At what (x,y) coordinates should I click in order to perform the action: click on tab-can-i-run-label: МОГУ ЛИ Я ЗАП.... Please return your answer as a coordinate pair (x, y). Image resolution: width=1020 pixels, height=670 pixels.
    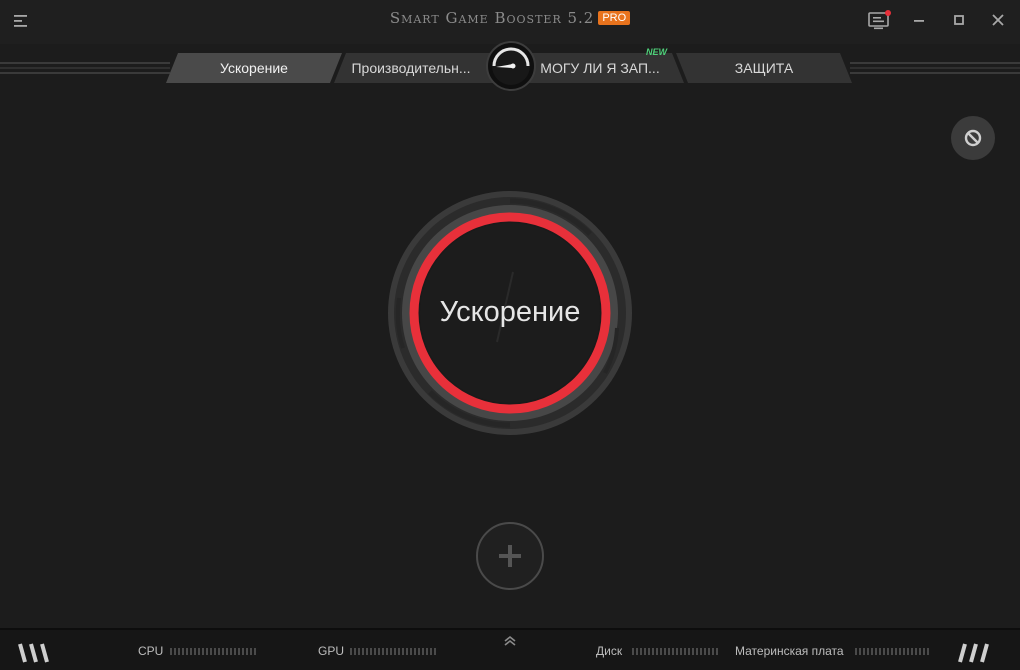
    Looking at the image, I should click on (600, 68).